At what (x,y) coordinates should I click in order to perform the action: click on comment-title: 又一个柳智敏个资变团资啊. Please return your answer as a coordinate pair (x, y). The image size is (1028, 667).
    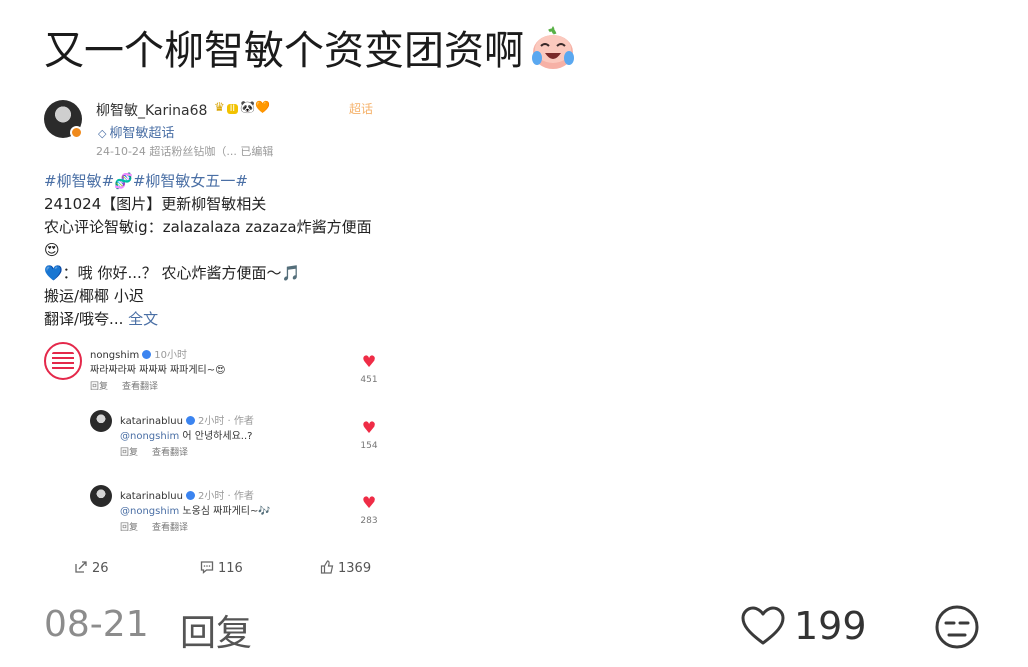
    Looking at the image, I should click on (311, 47).